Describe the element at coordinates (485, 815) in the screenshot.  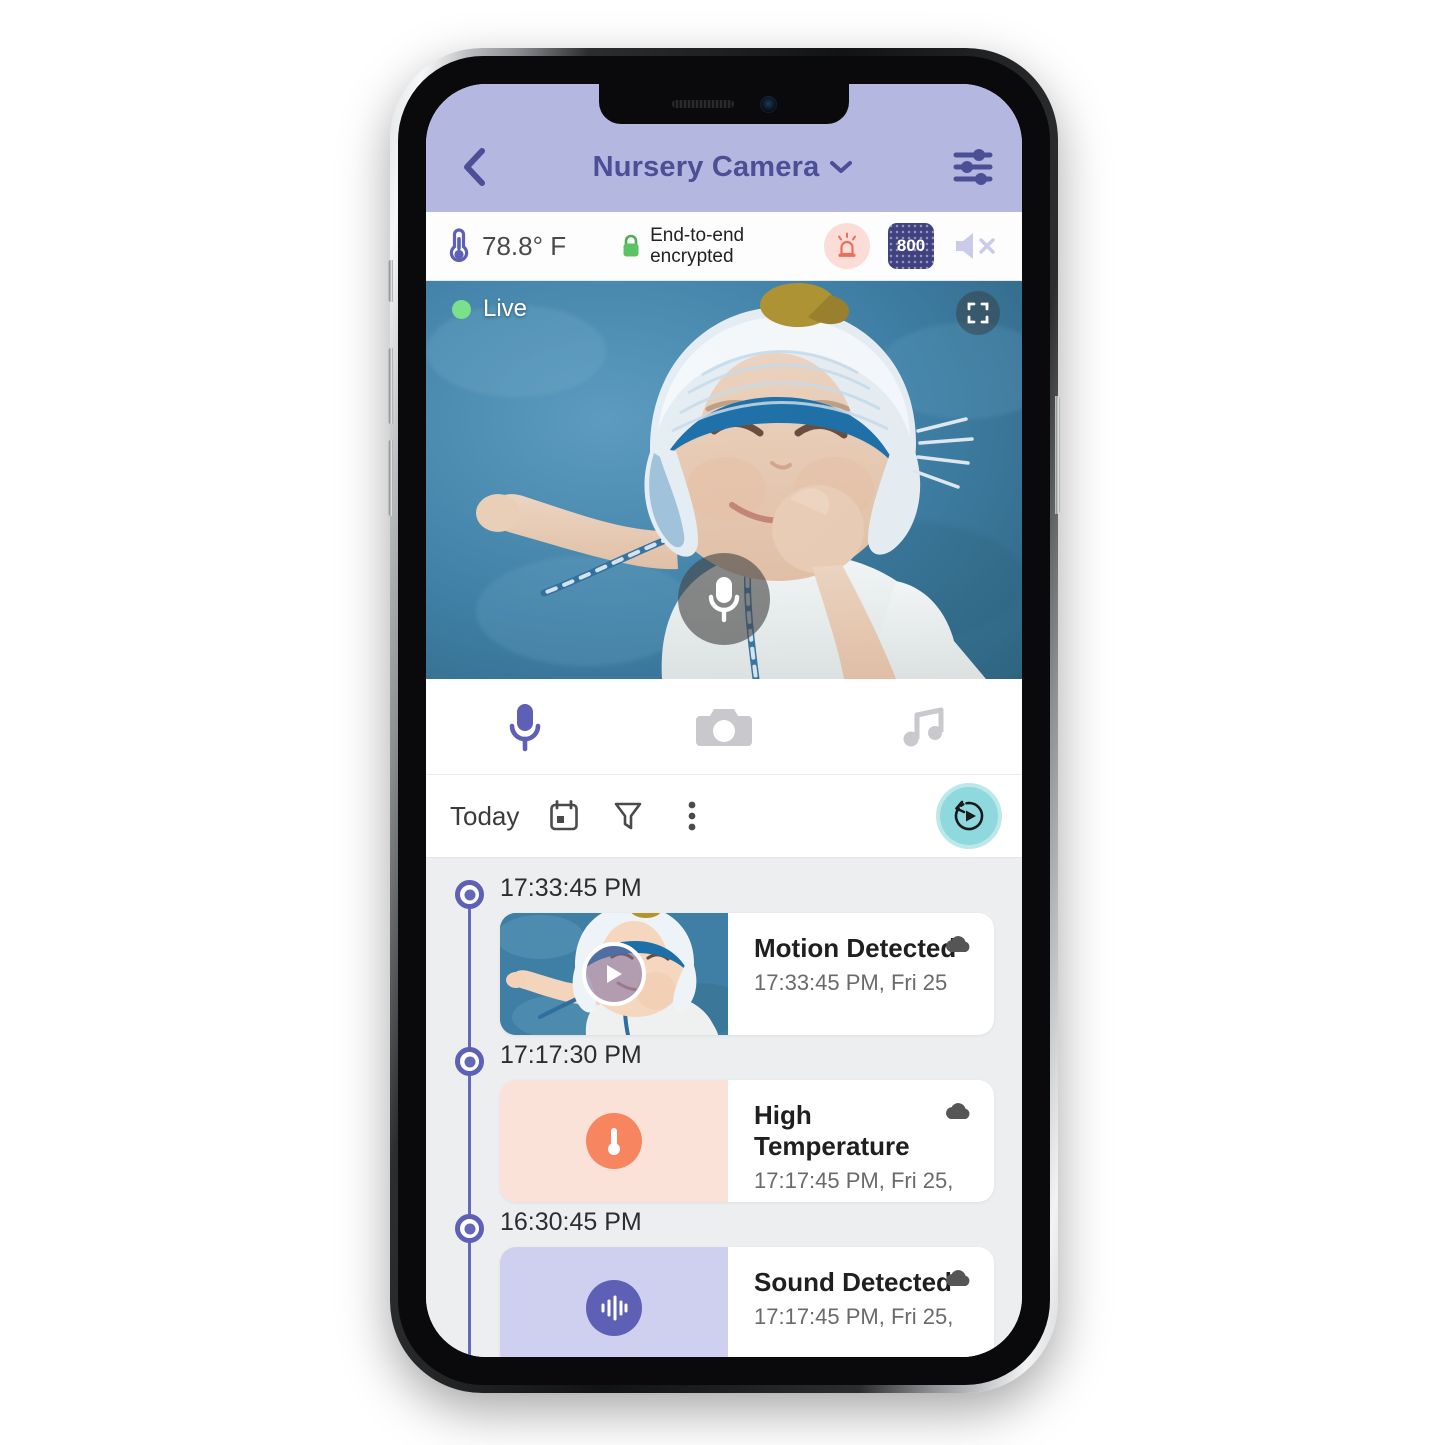
I see `day-label: Today` at that location.